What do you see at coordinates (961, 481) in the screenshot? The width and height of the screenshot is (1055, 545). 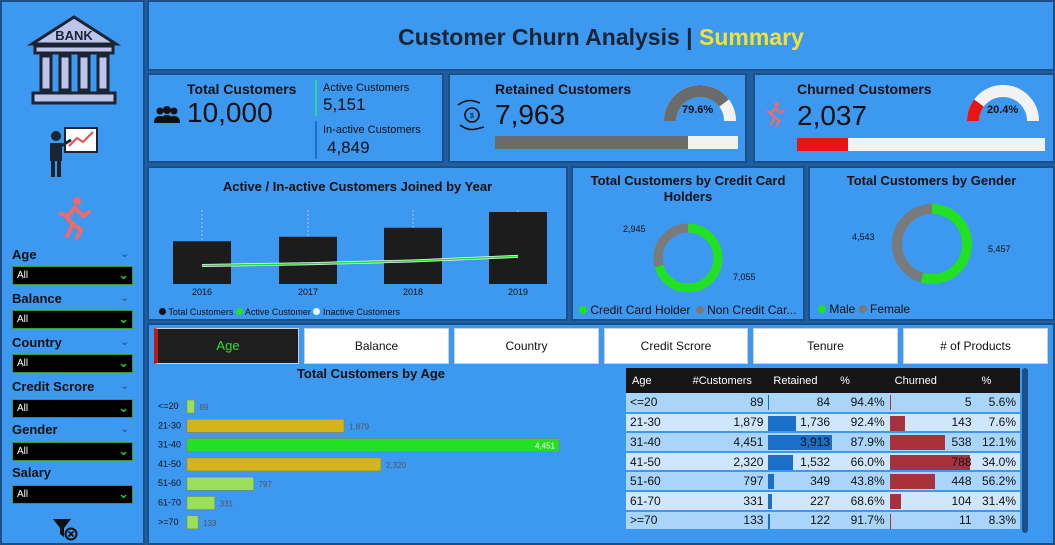 I see `cell-churned-value: 448` at bounding box center [961, 481].